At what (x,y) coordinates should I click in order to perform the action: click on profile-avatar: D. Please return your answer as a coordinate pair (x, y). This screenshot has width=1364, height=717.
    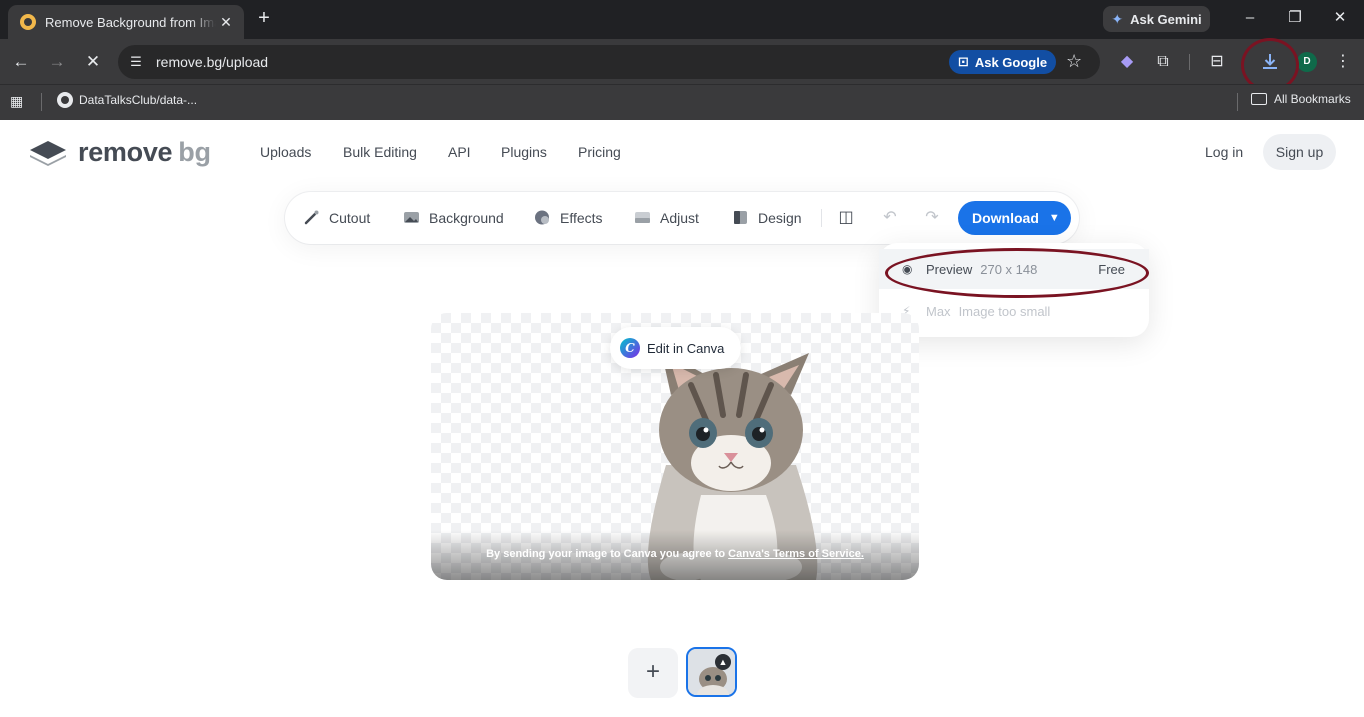
    Looking at the image, I should click on (1307, 62).